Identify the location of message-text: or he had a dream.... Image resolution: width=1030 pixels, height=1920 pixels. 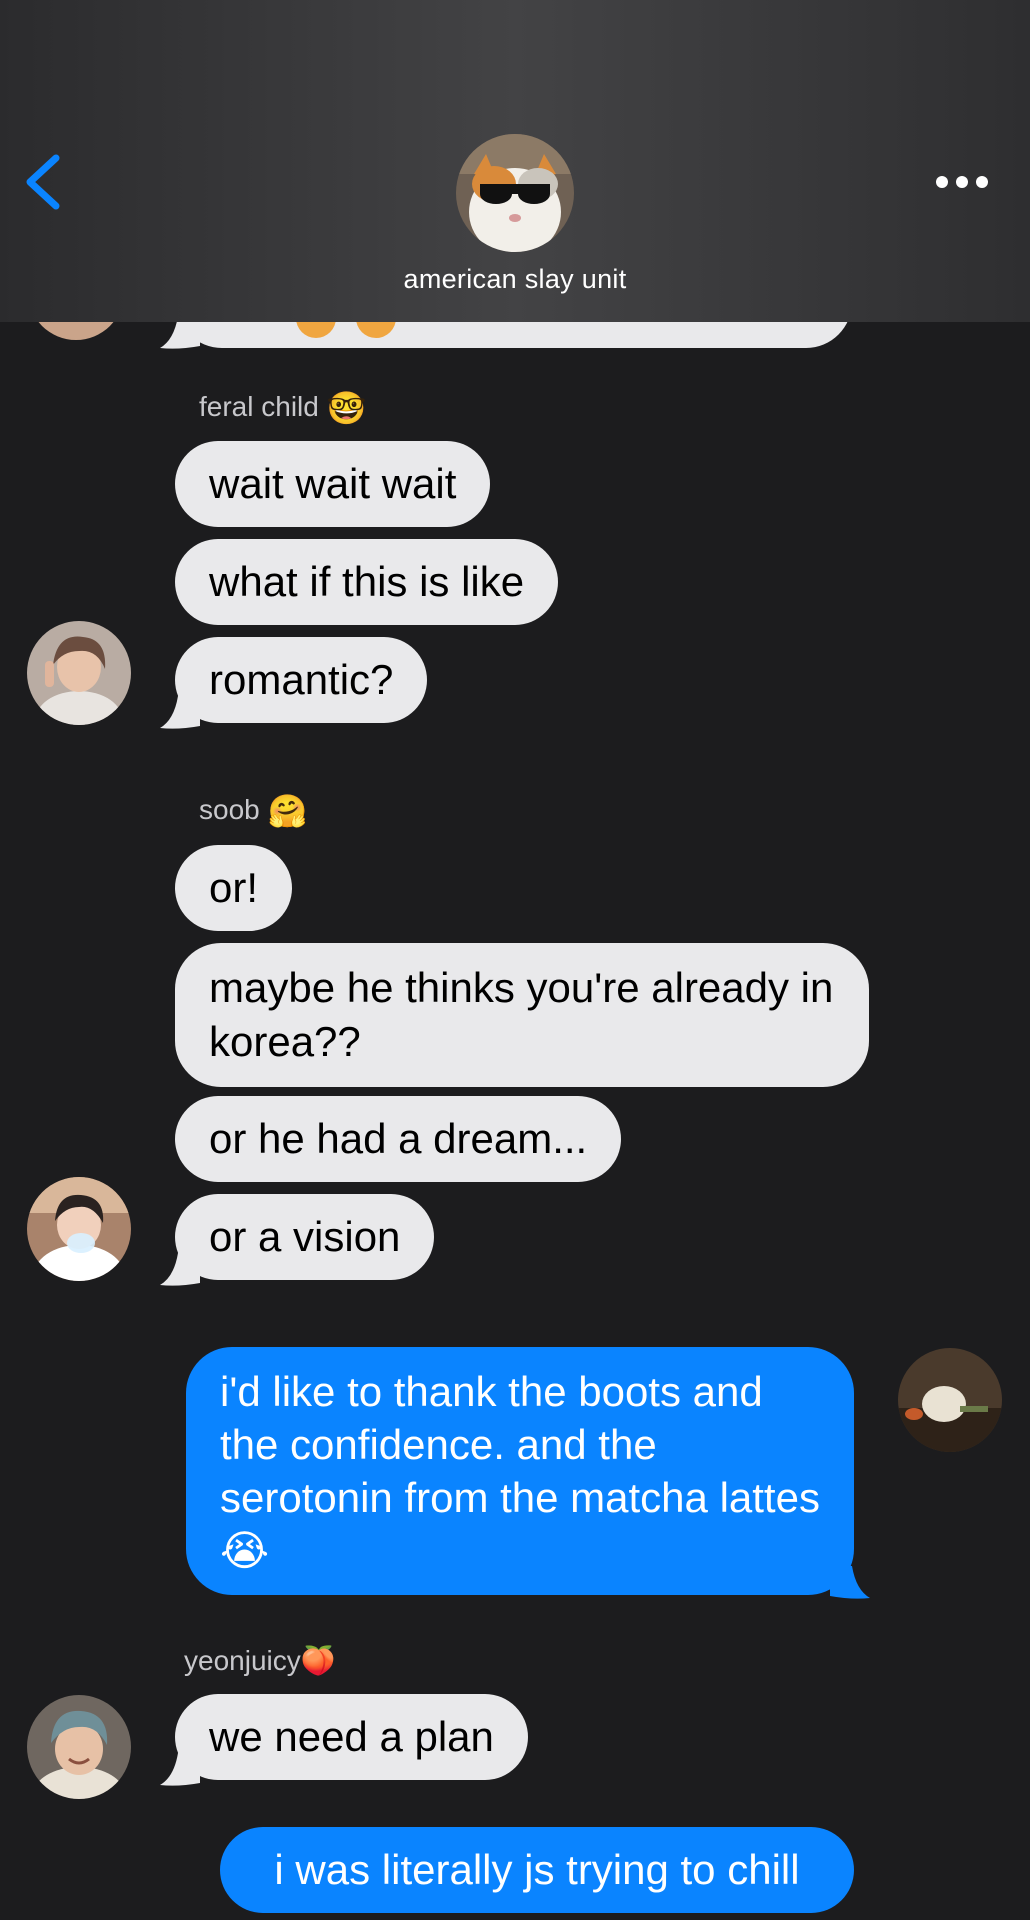
(398, 1138).